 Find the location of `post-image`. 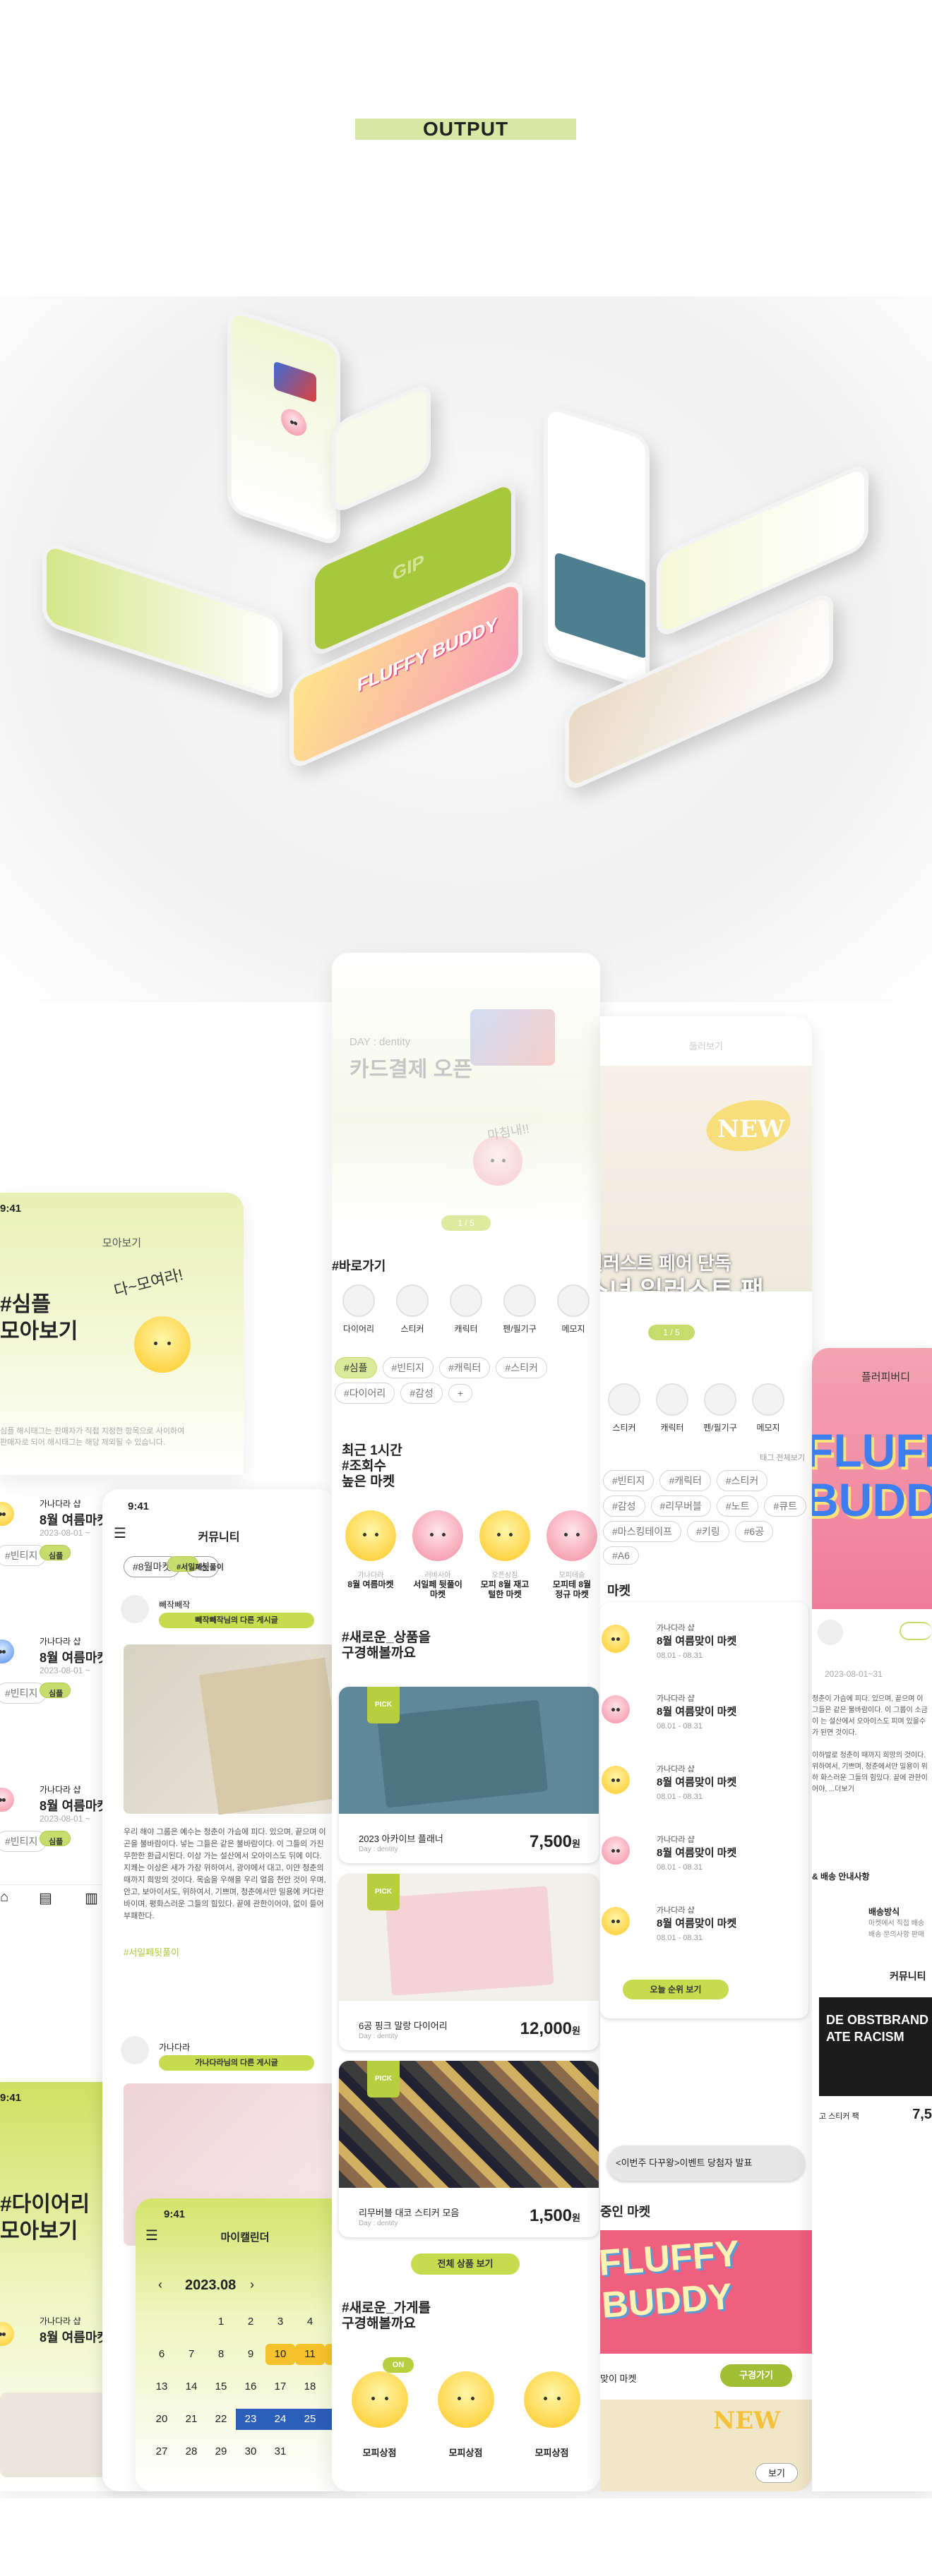

post-image is located at coordinates (229, 1729).